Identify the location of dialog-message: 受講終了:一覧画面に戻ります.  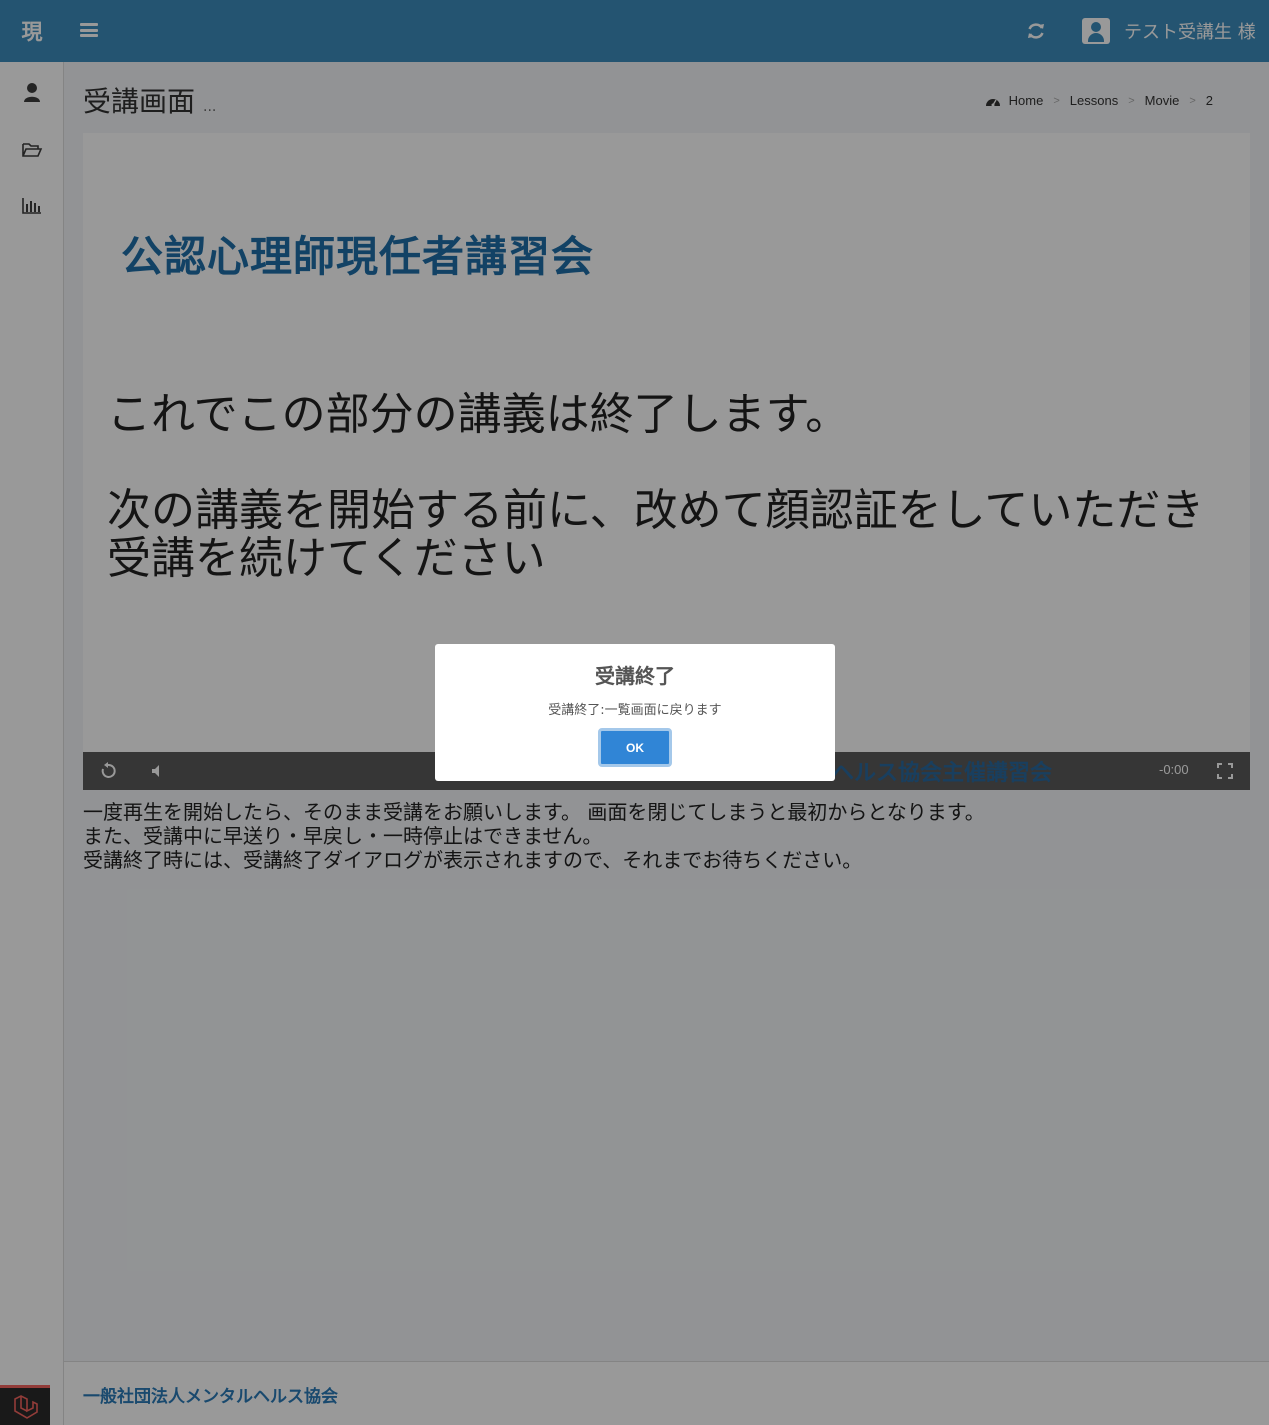
(635, 710).